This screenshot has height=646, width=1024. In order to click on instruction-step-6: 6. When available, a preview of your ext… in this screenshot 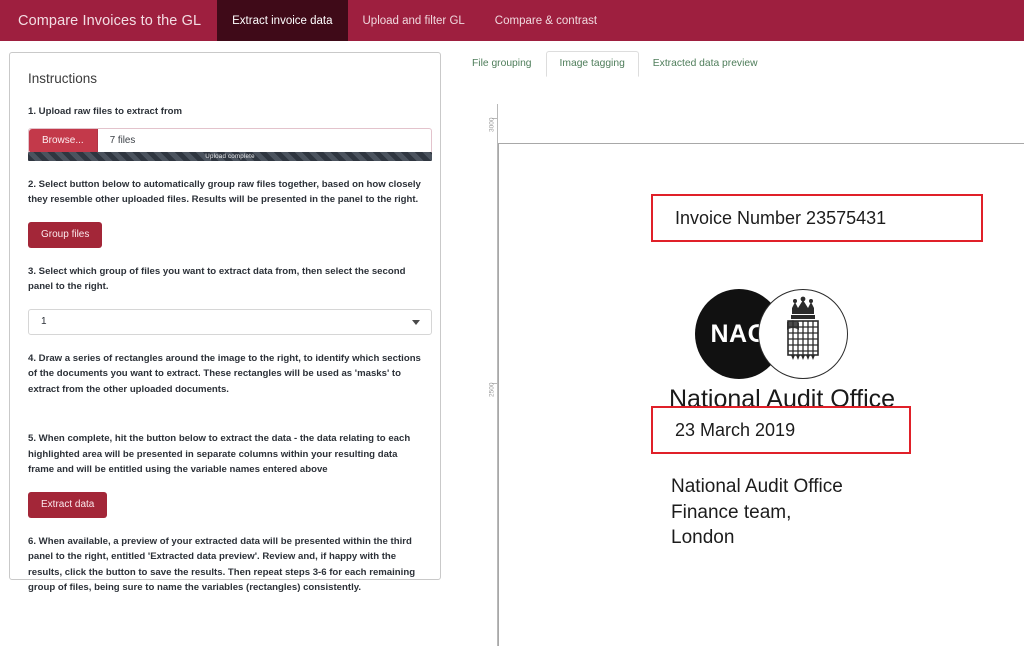, I will do `click(222, 564)`.